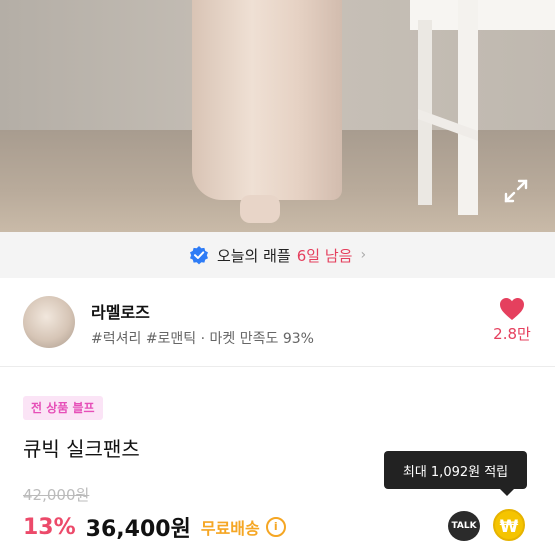  I want to click on raffle-title: 오늘의 래플, so click(253, 255).